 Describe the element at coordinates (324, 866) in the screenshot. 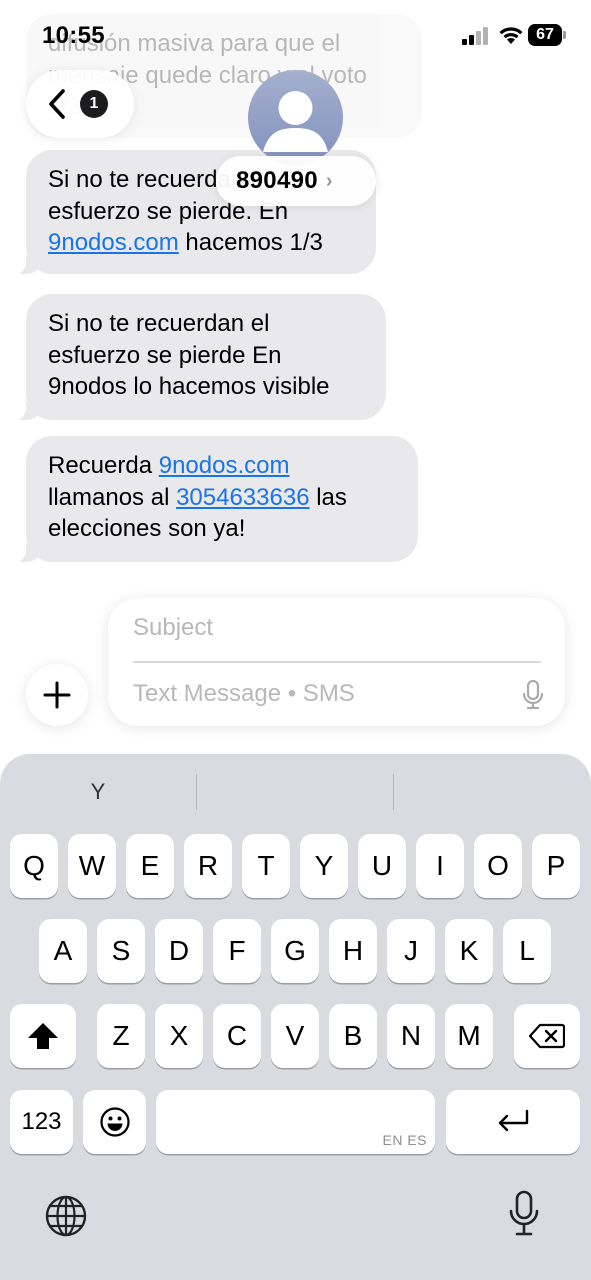

I see `key-y: Y` at that location.